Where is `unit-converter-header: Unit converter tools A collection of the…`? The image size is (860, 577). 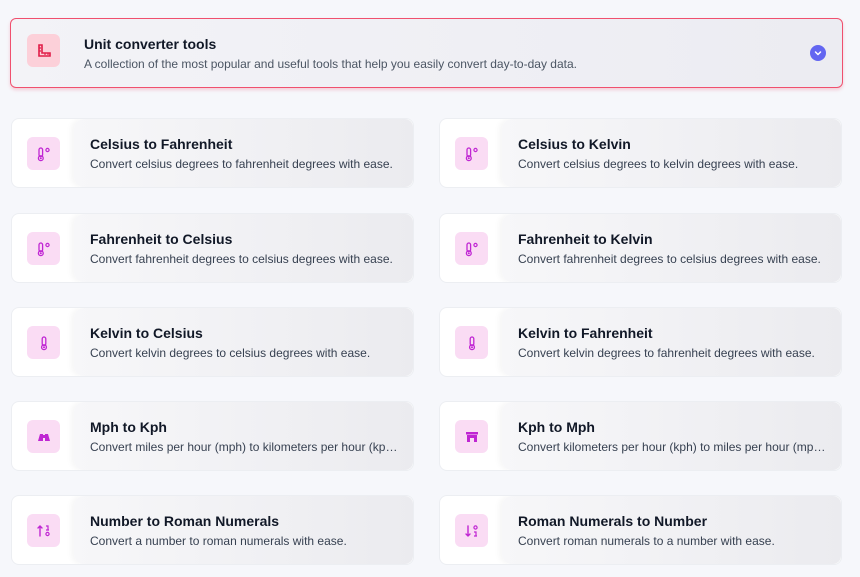 unit-converter-header: Unit converter tools A collection of the… is located at coordinates (426, 53).